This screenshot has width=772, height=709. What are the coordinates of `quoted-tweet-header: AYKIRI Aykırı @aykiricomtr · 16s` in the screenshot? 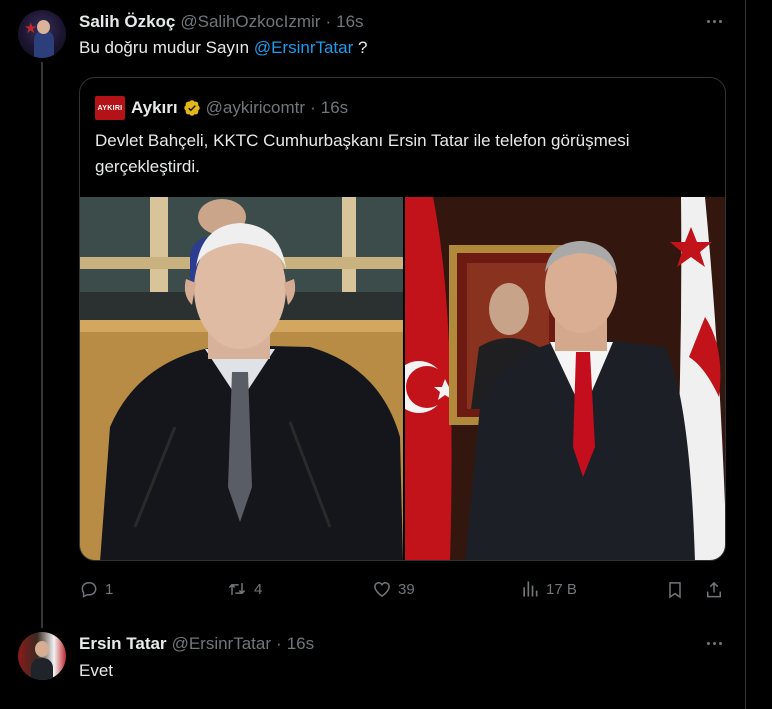 It's located at (221, 108).